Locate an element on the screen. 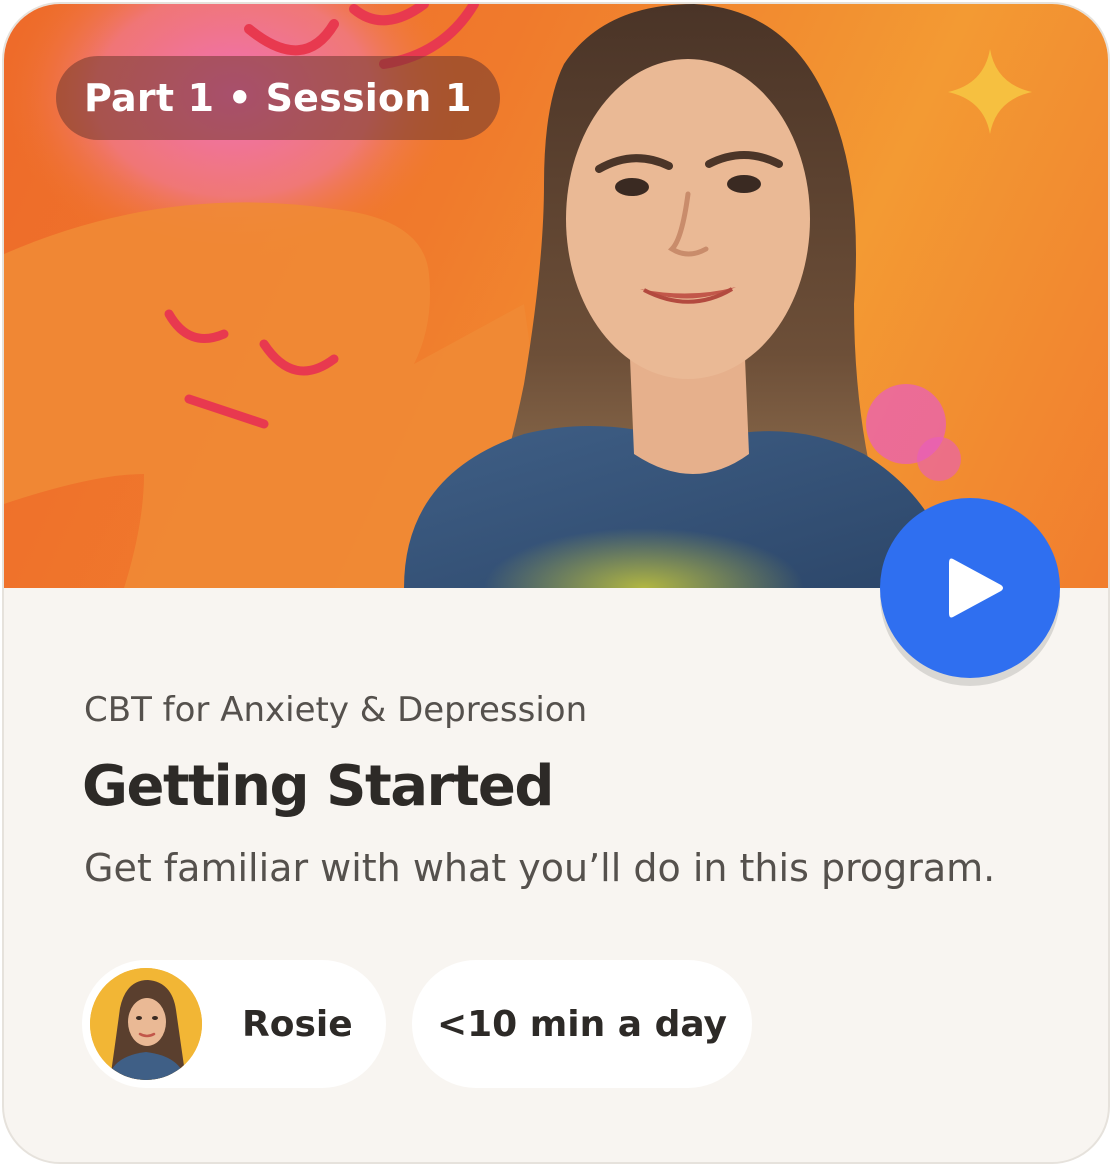 The width and height of the screenshot is (1114, 1168). play-button is located at coordinates (970, 588).